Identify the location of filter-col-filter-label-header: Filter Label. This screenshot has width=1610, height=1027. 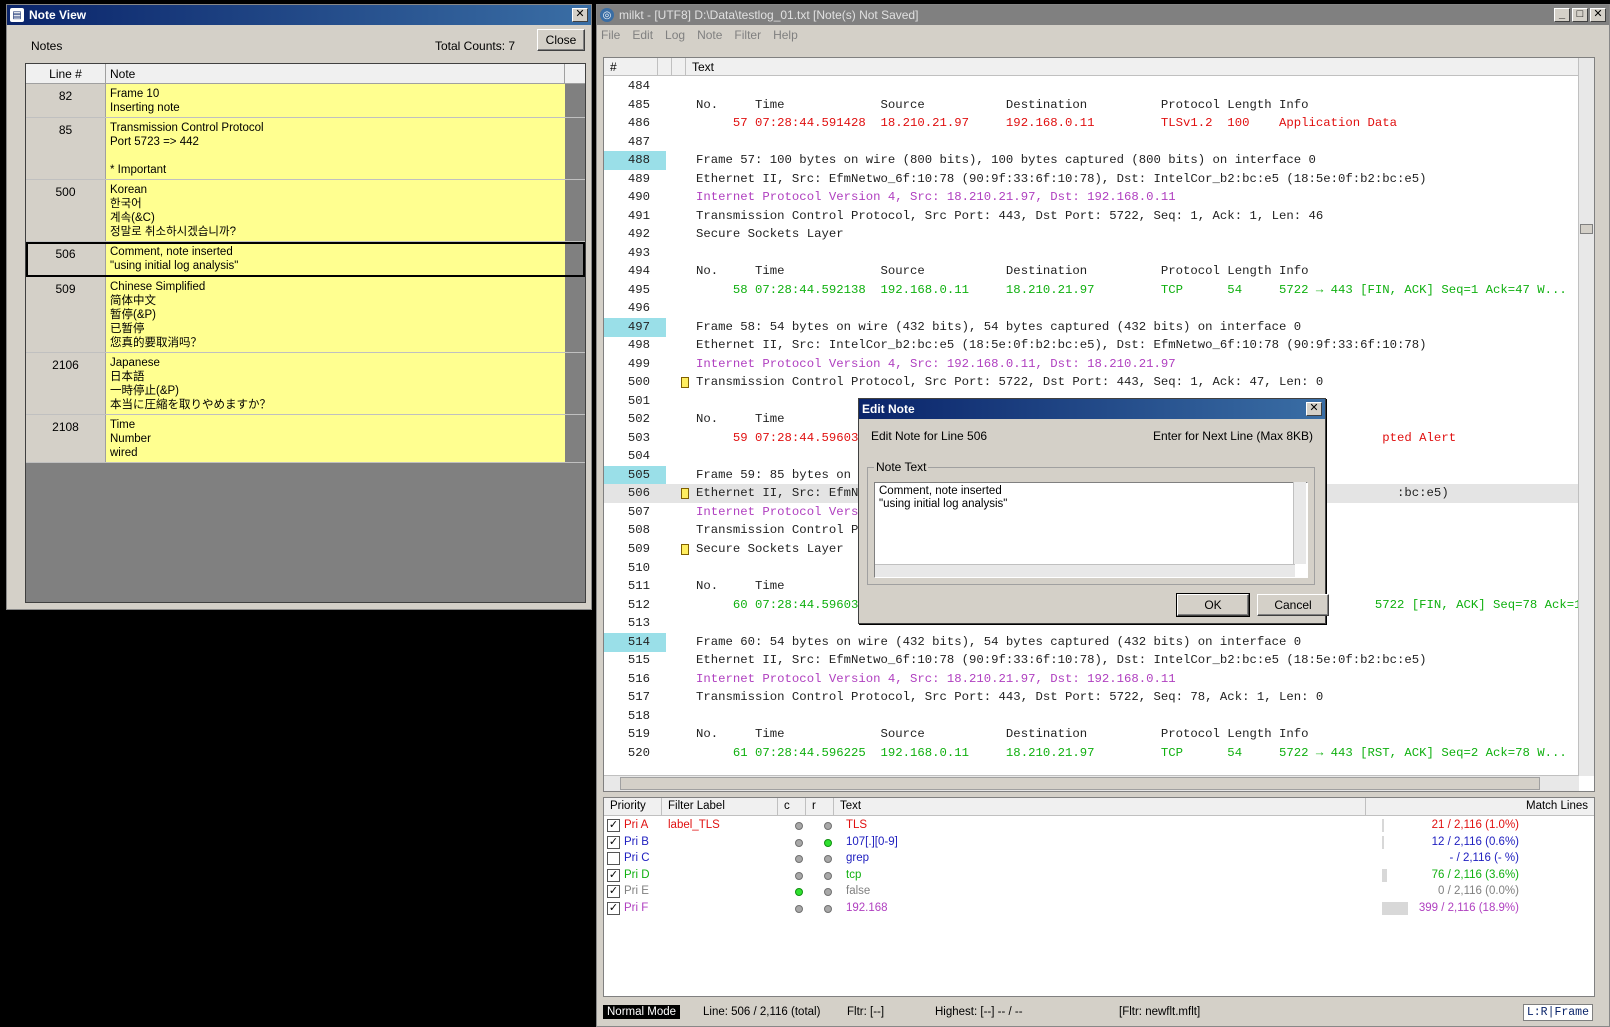
(720, 806).